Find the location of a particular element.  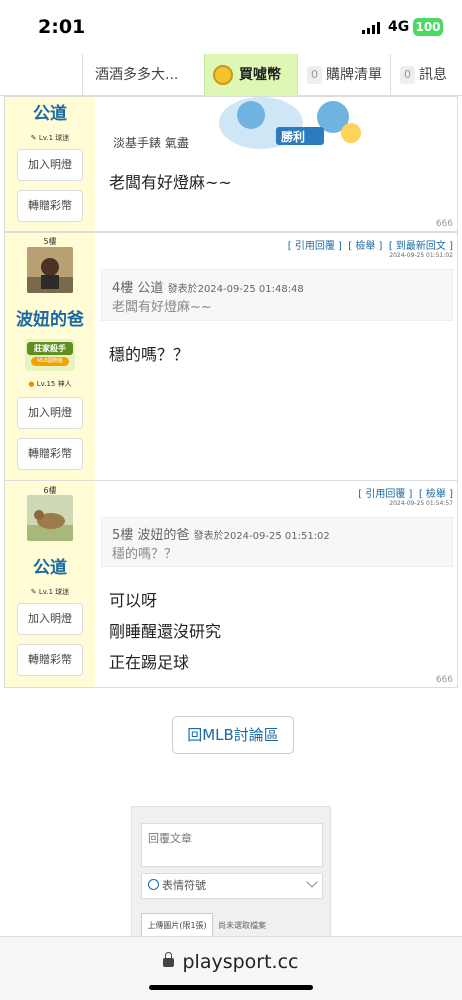

quoted-post: 5樓 波妞的爸 發表於2024-09-25 01:51:02 穩的嗎？？ is located at coordinates (277, 542).